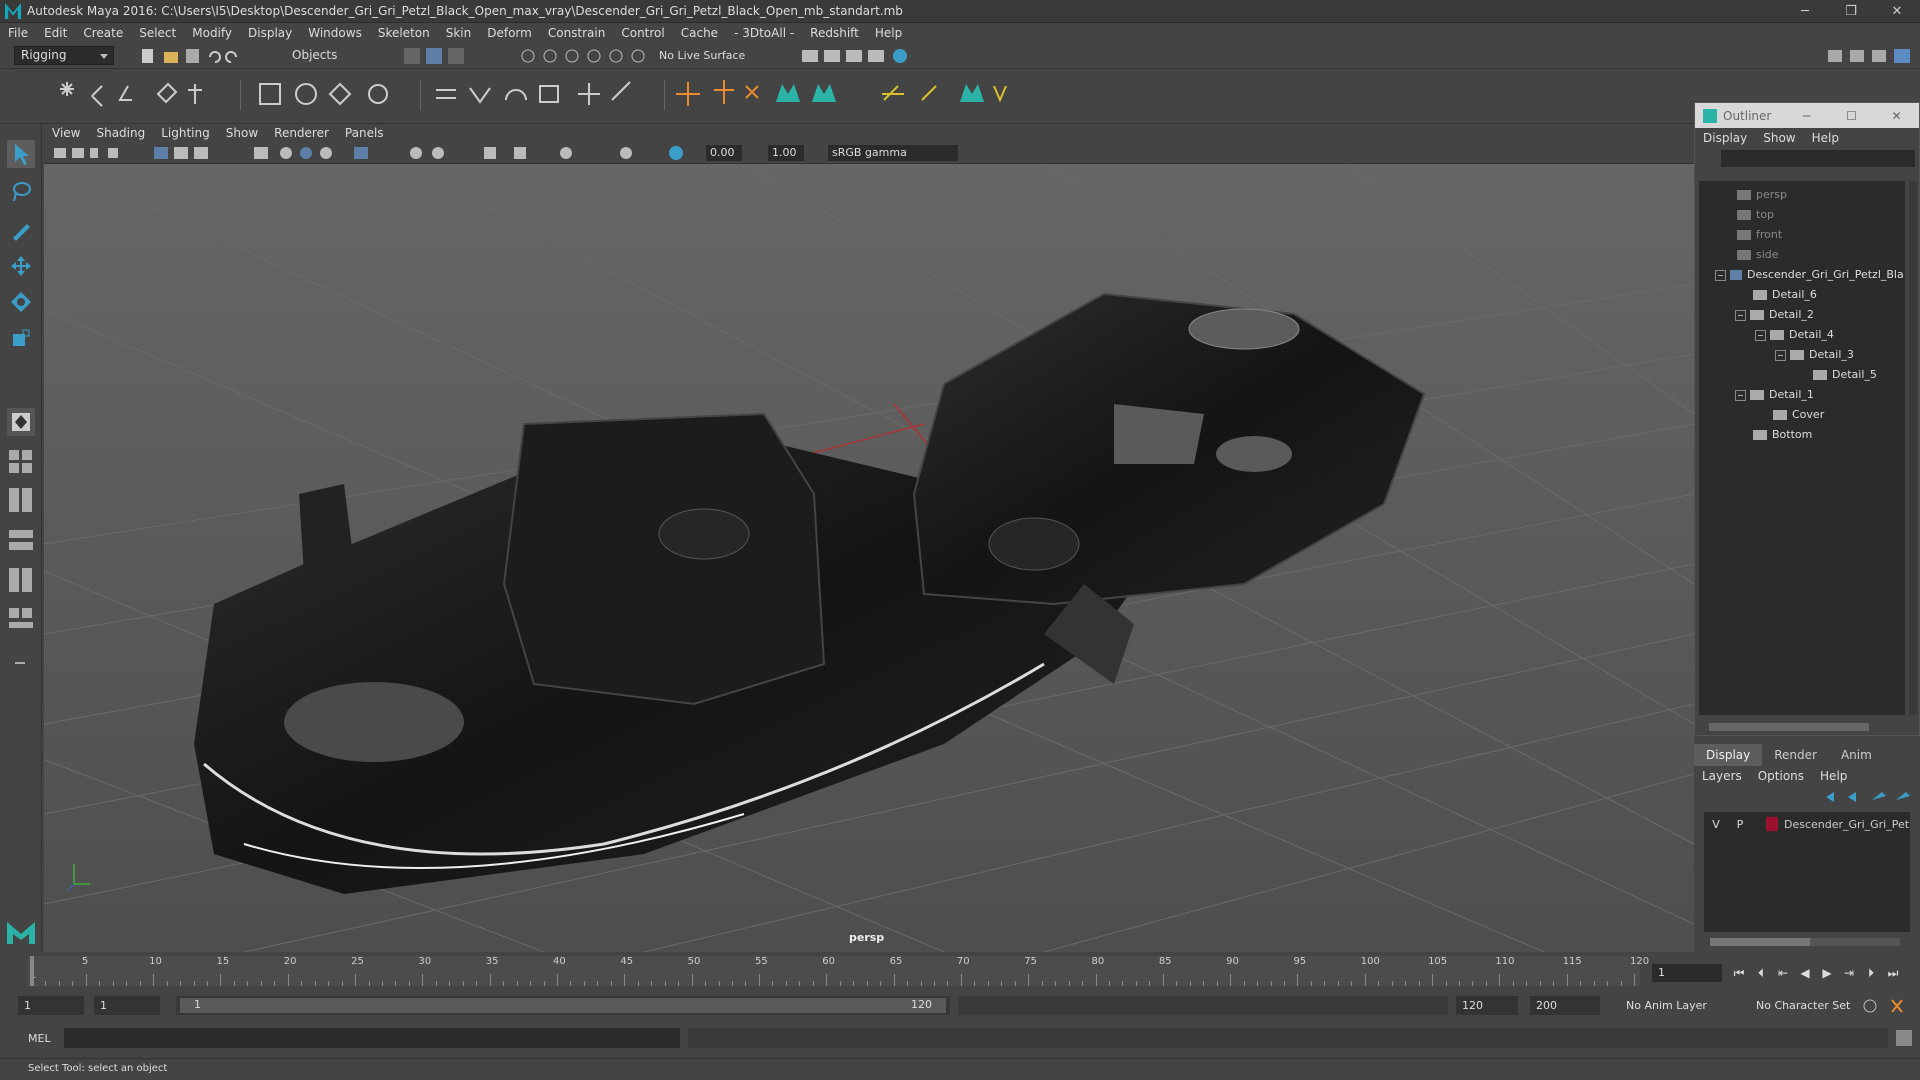  I want to click on animation-start-field: 1, so click(51, 1005).